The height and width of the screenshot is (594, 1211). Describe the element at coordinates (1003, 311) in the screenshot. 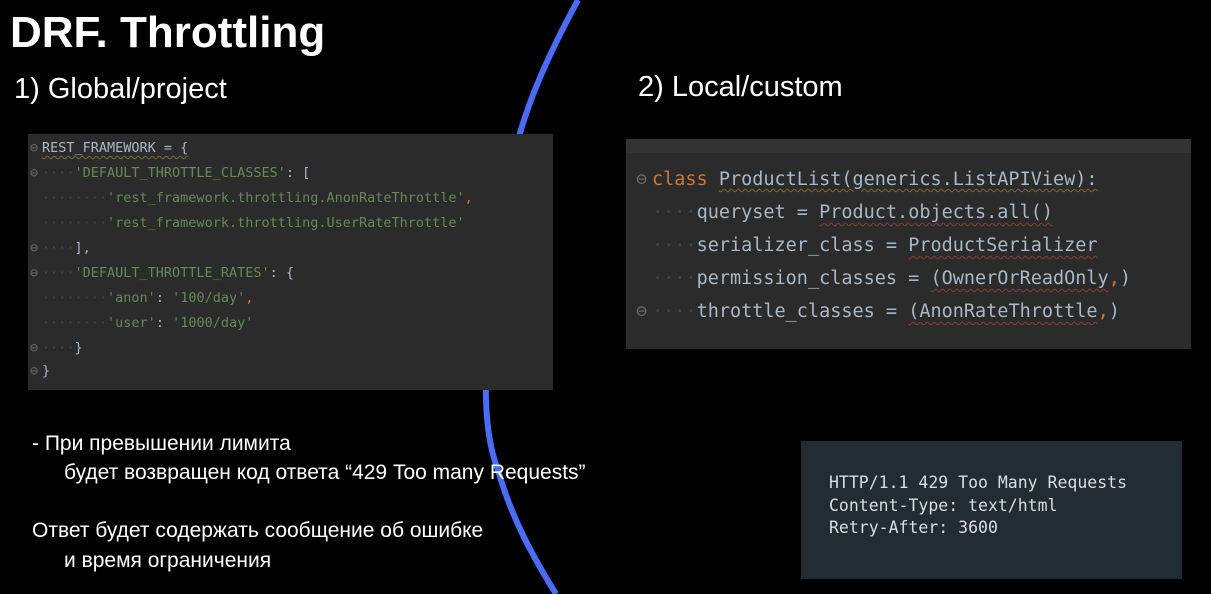

I see `code-line: (AnonRateThrottle` at that location.